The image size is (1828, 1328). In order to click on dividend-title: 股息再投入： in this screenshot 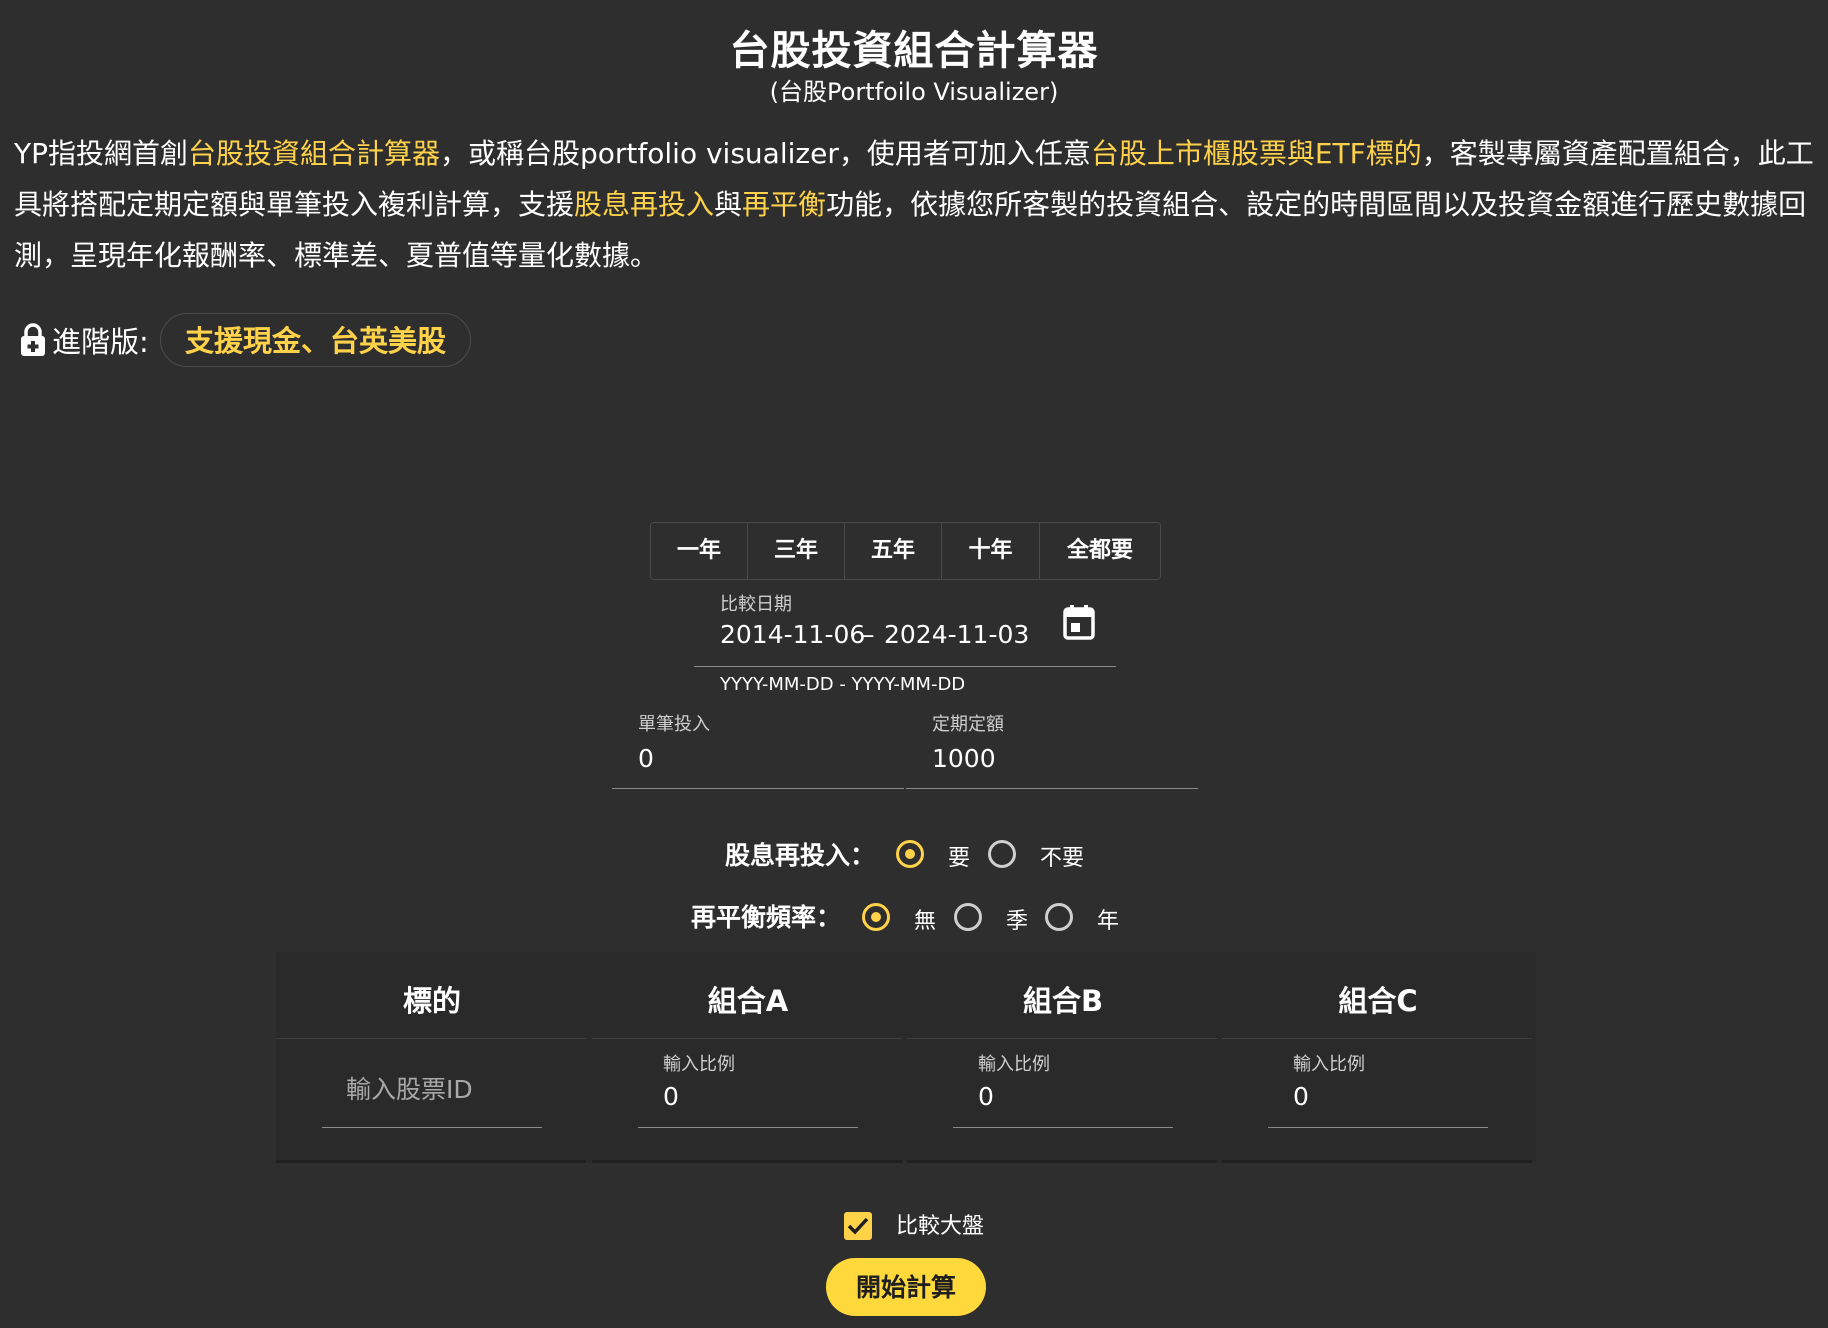, I will do `click(800, 855)`.